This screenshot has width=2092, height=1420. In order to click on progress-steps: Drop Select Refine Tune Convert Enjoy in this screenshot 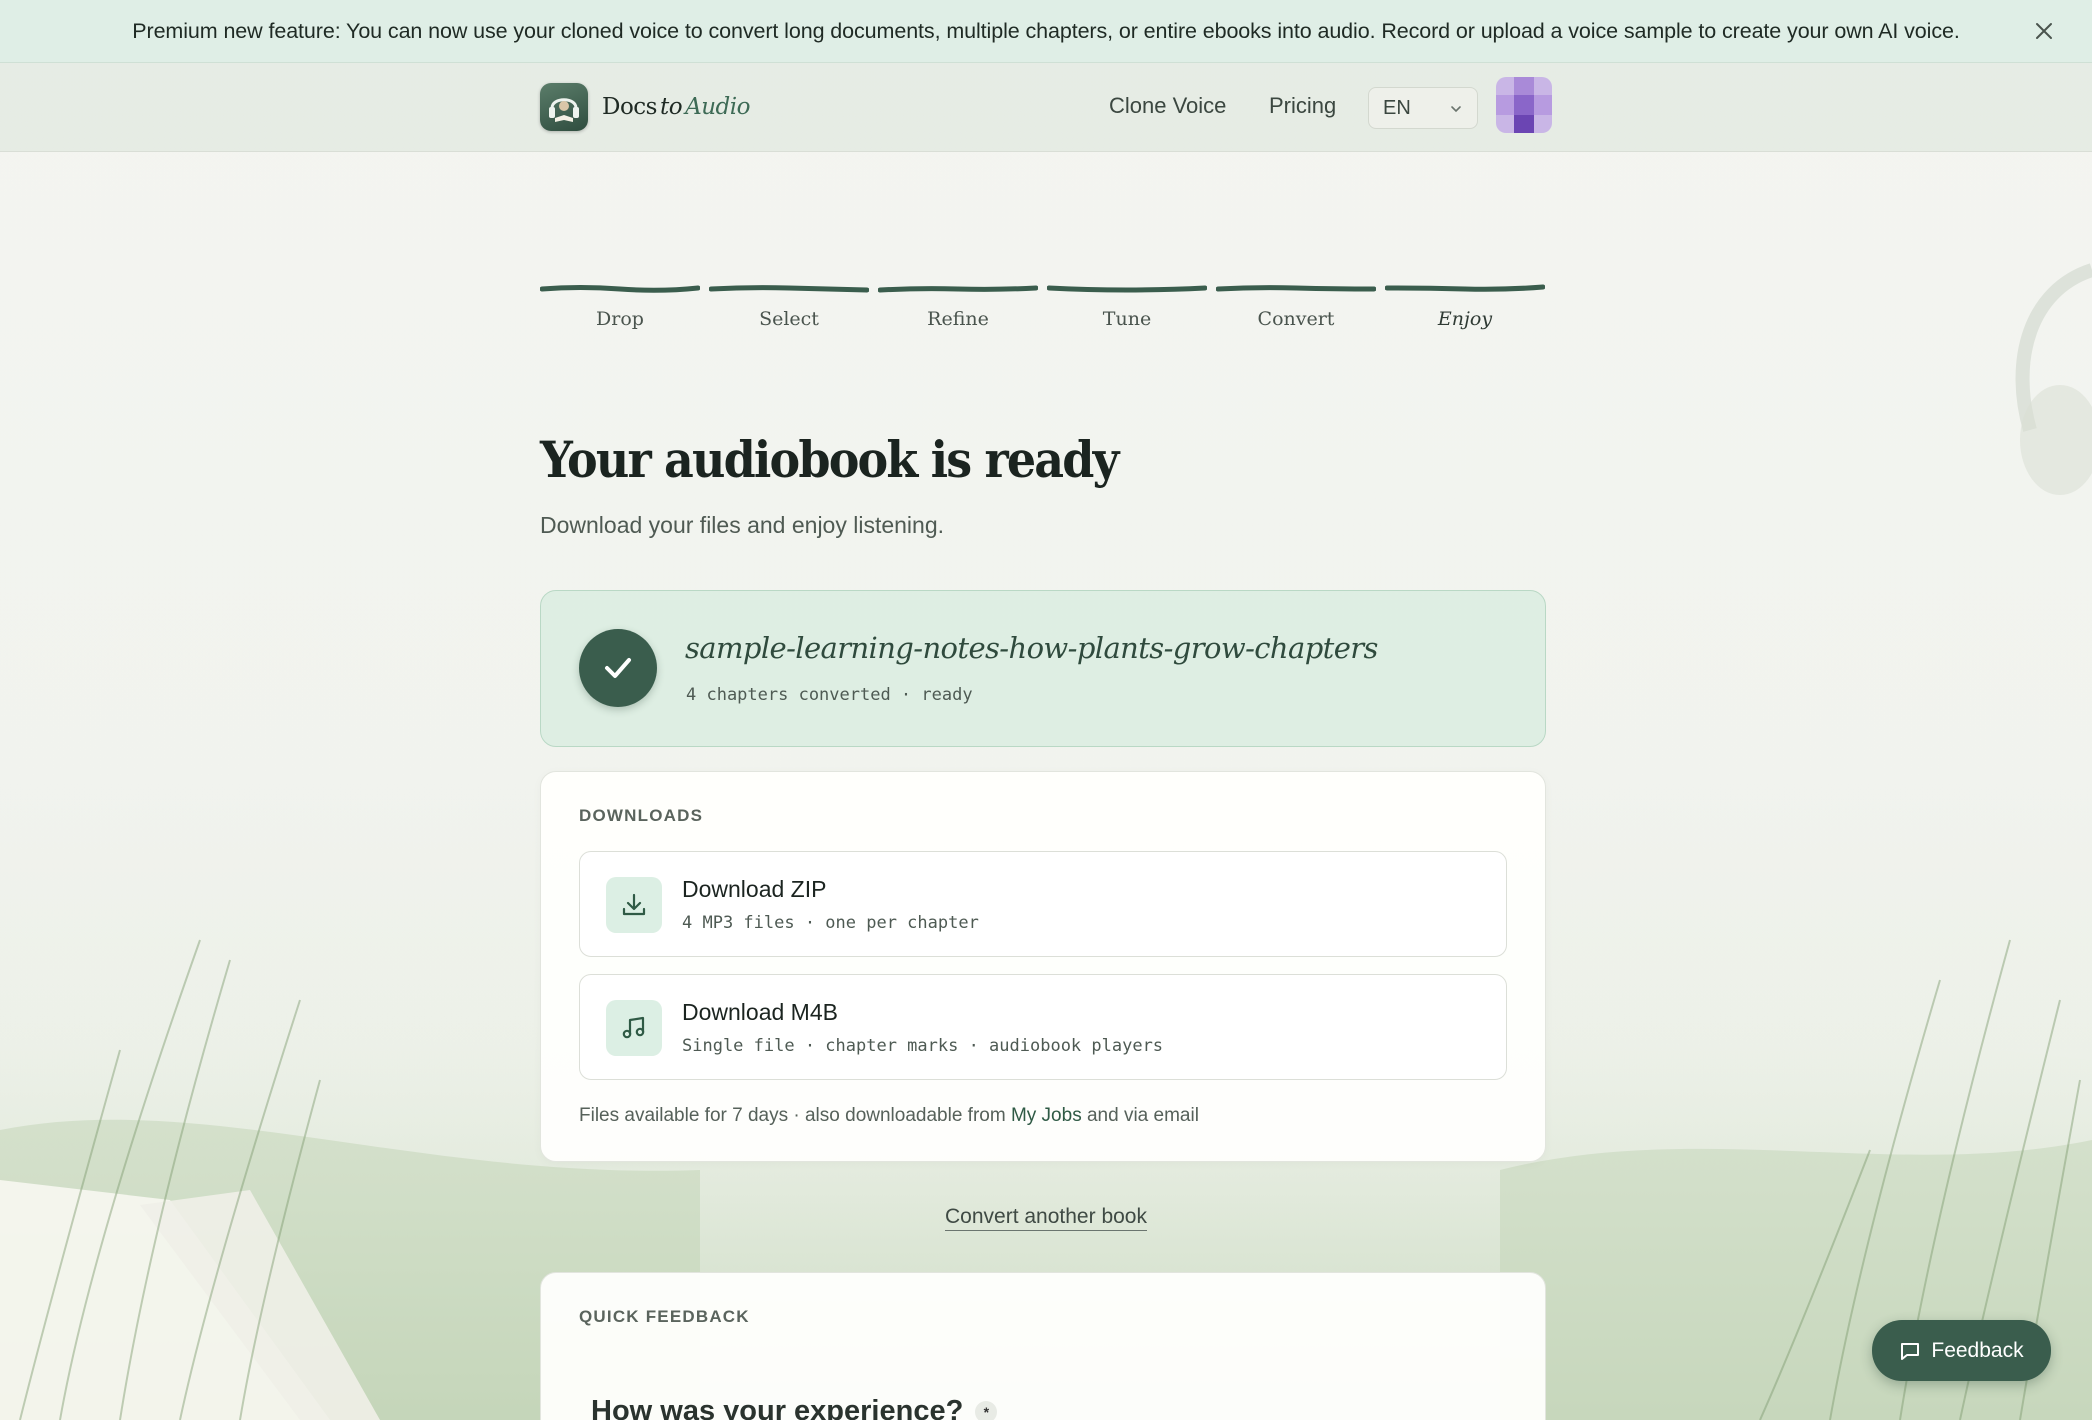, I will do `click(1043, 314)`.